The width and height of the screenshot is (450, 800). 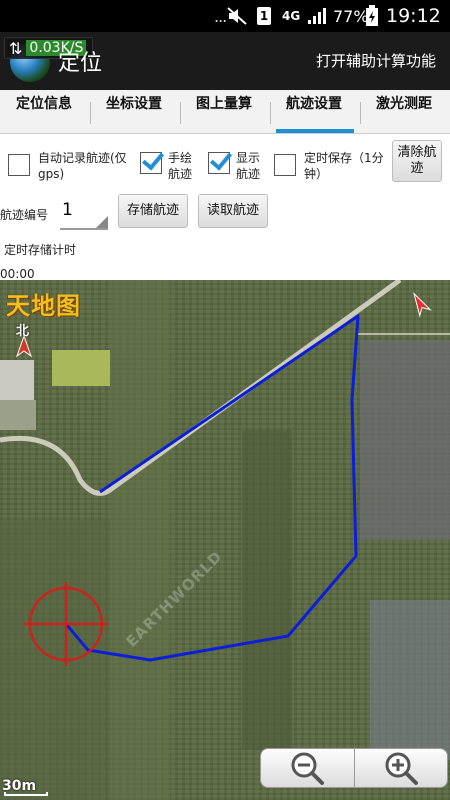 I want to click on open-aux-calc-button: 打开辅助计算功能, so click(x=376, y=60).